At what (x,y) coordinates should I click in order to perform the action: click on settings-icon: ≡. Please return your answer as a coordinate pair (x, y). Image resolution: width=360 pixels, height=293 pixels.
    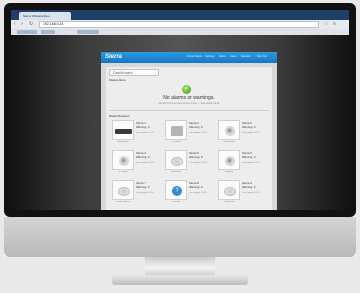
    Looking at the image, I should click on (334, 24).